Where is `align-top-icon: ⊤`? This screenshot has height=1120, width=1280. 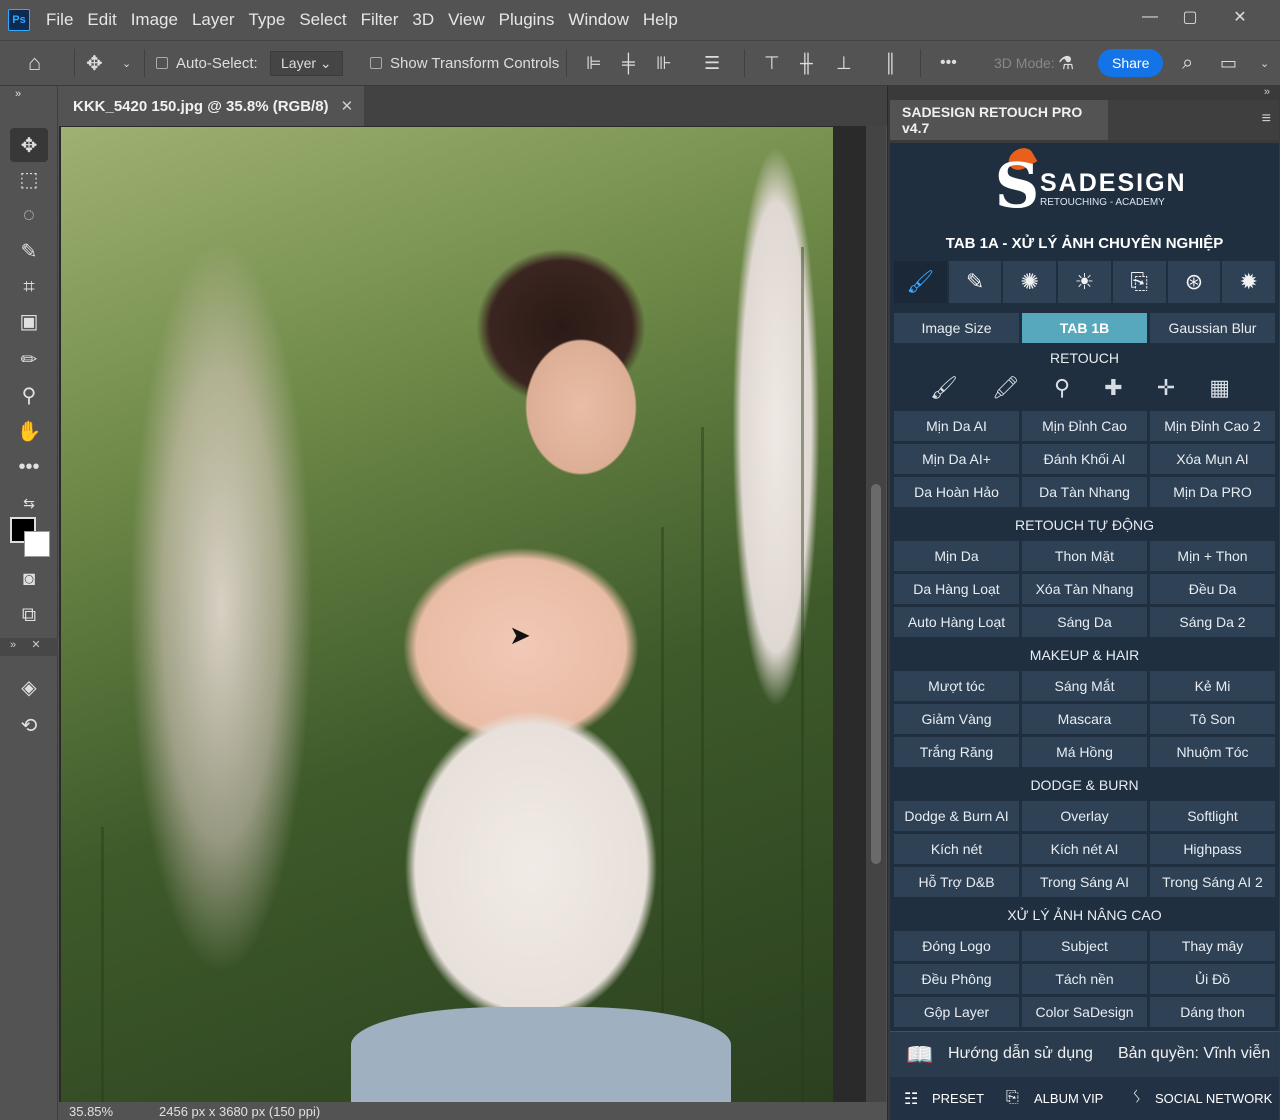 align-top-icon: ⊤ is located at coordinates (772, 63).